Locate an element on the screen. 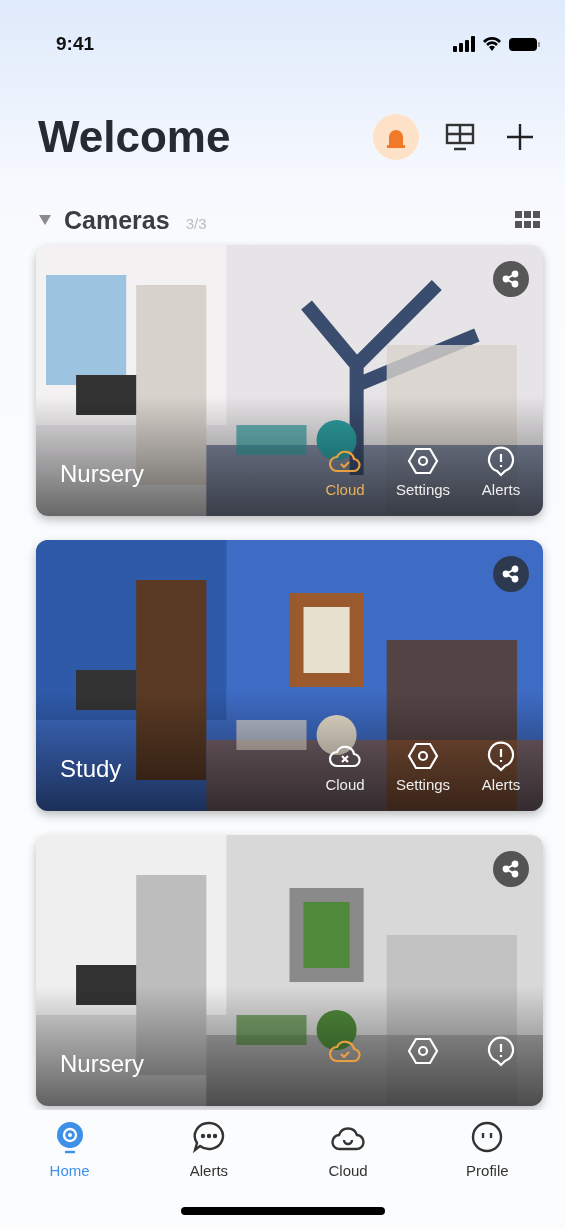 The width and height of the screenshot is (565, 1229). tab-item: Alerts is located at coordinates (208, 1149).